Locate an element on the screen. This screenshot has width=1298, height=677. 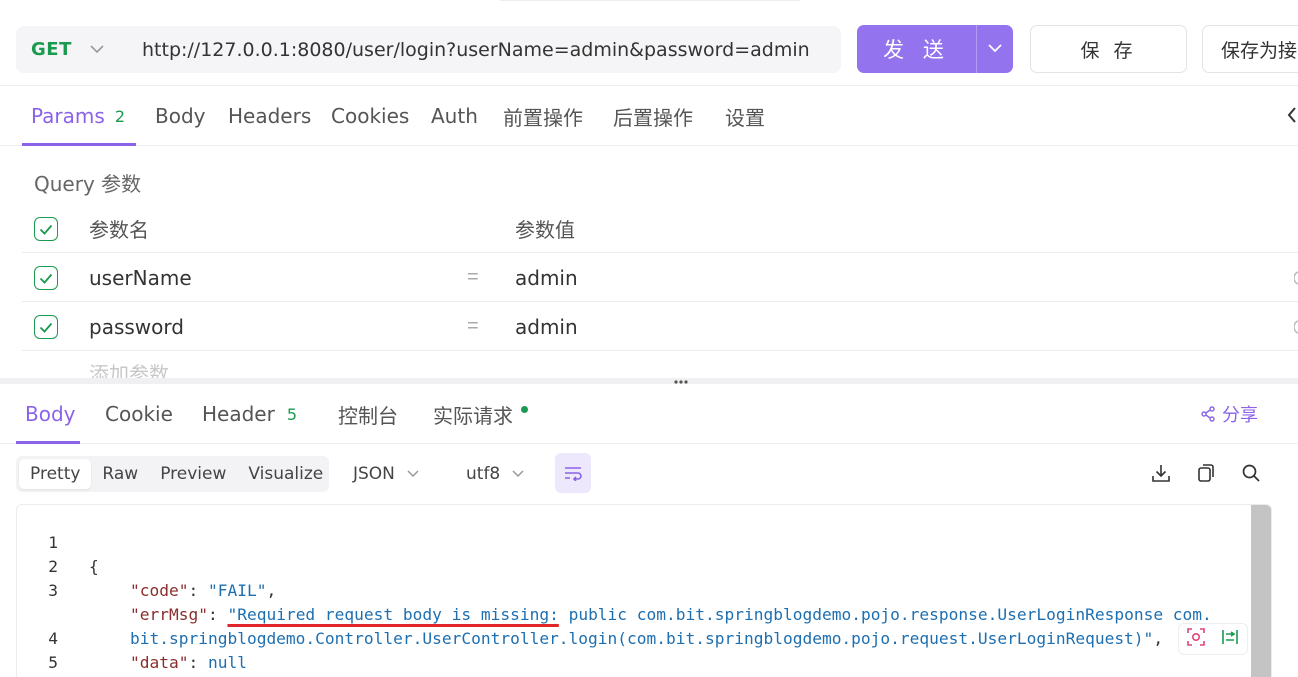
locate-icon is located at coordinates (1196, 639).